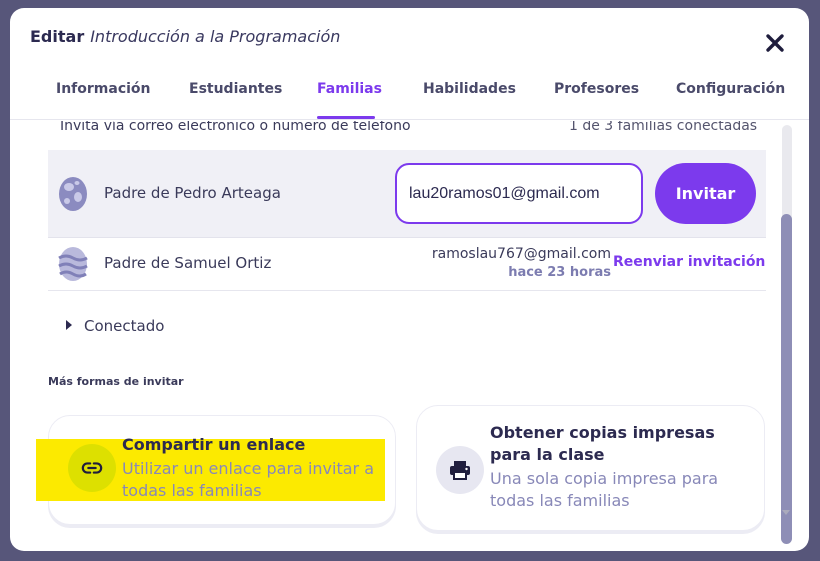 This screenshot has height=561, width=820. What do you see at coordinates (92, 468) in the screenshot?
I see `link-icon` at bounding box center [92, 468].